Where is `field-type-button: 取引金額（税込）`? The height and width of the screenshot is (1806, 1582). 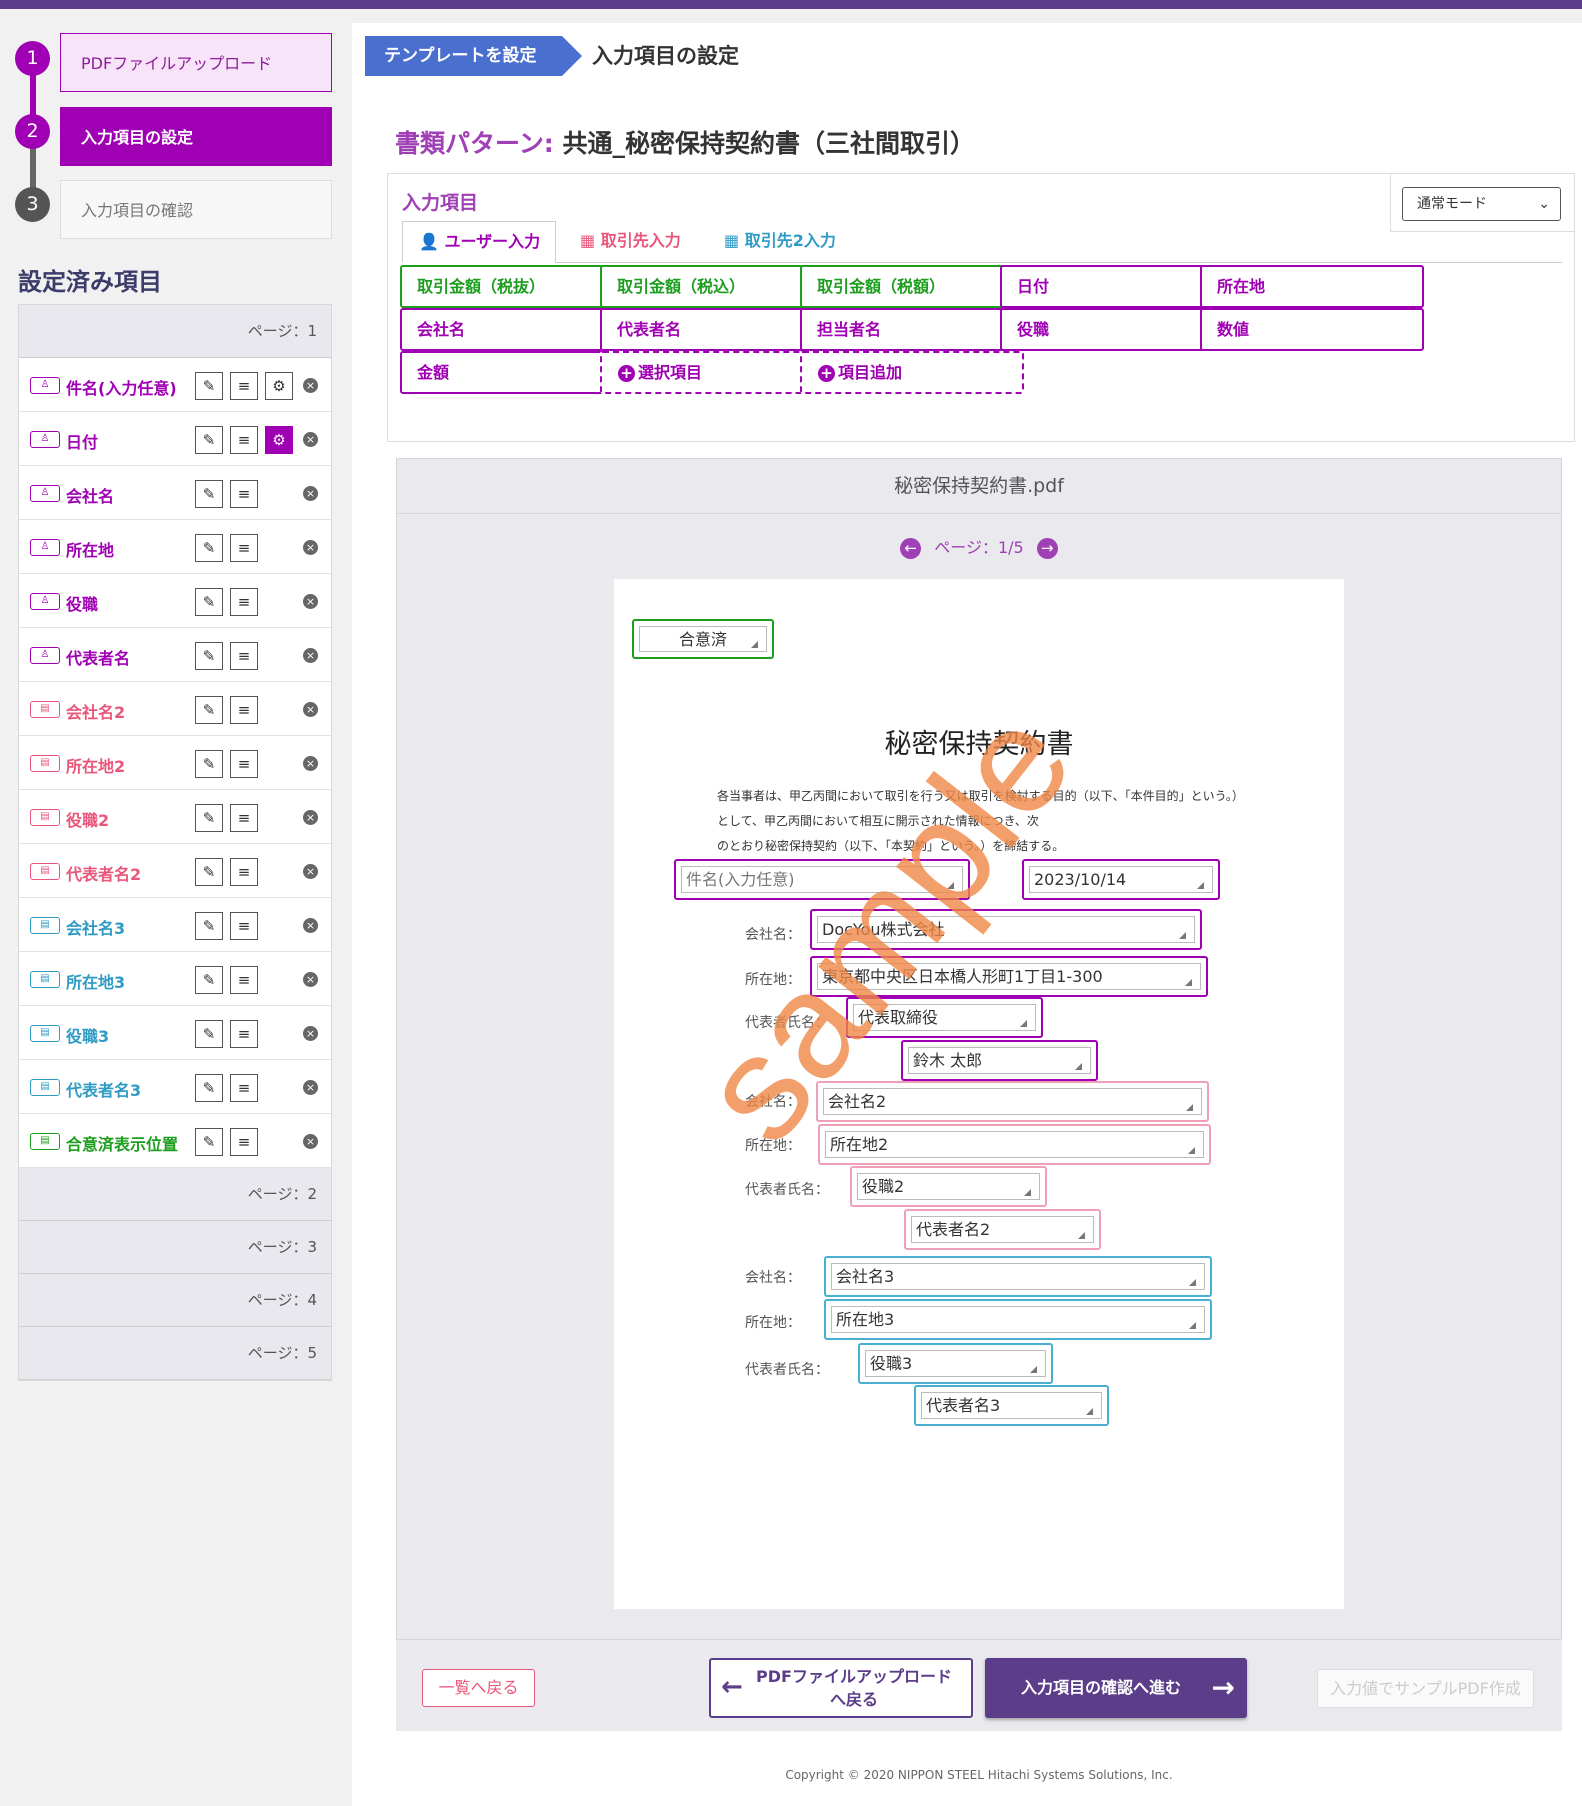
field-type-button: 取引金額（税込） is located at coordinates (712, 286).